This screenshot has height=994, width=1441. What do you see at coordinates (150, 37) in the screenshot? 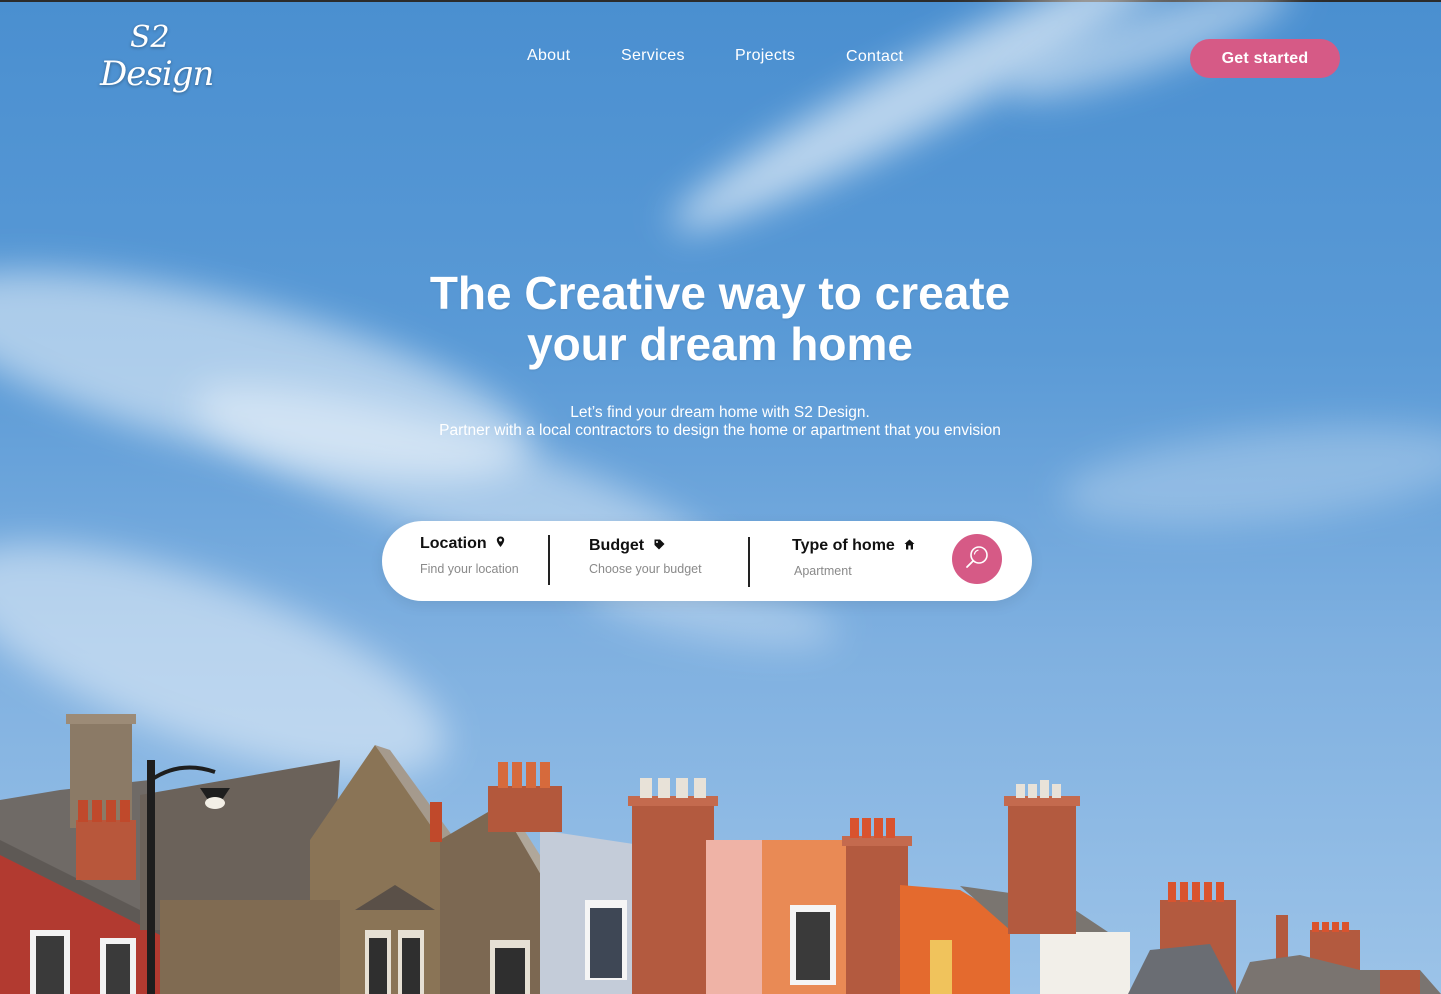
I see `logo-line-1: S2` at bounding box center [150, 37].